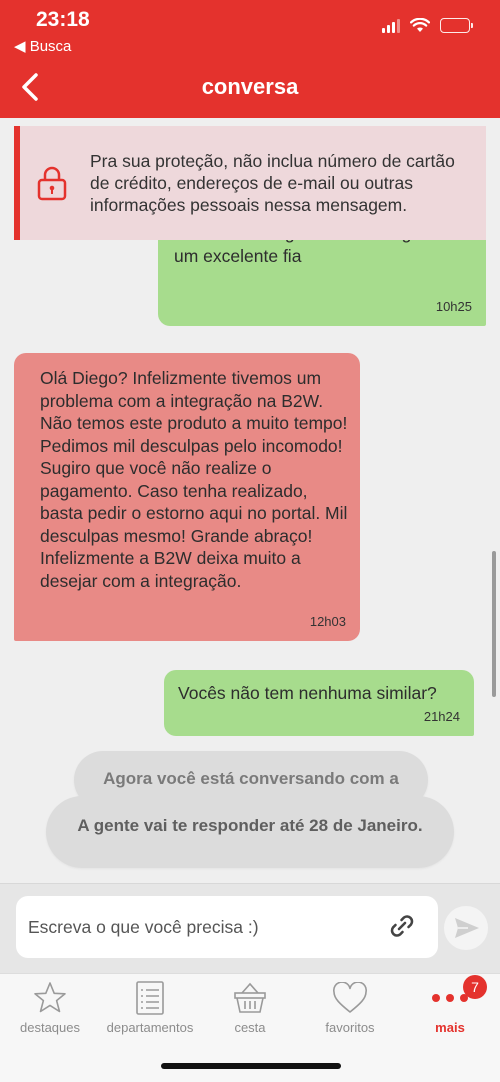 This screenshot has width=500, height=1082. I want to click on tab-favoritos: favoritos, so click(350, 1007).